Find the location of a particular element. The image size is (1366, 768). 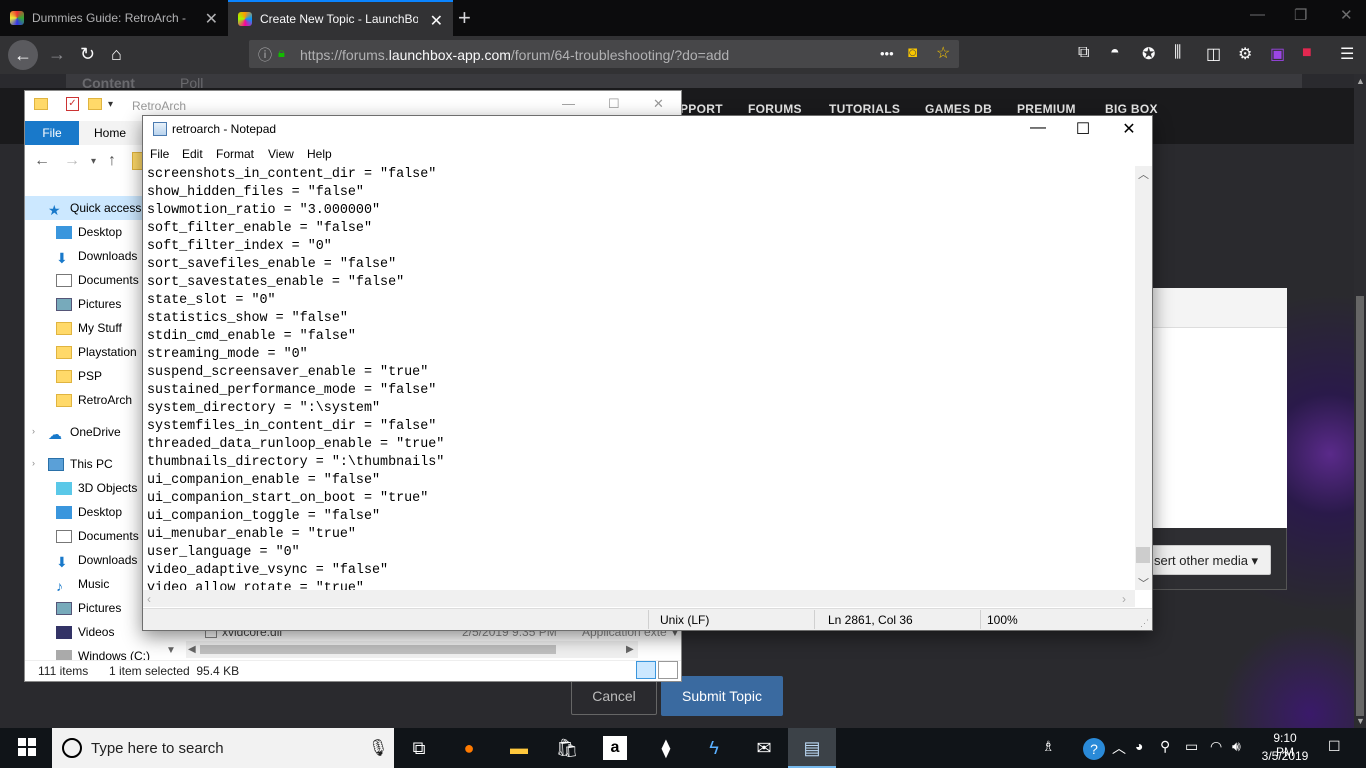

details-view-icon is located at coordinates (646, 670).